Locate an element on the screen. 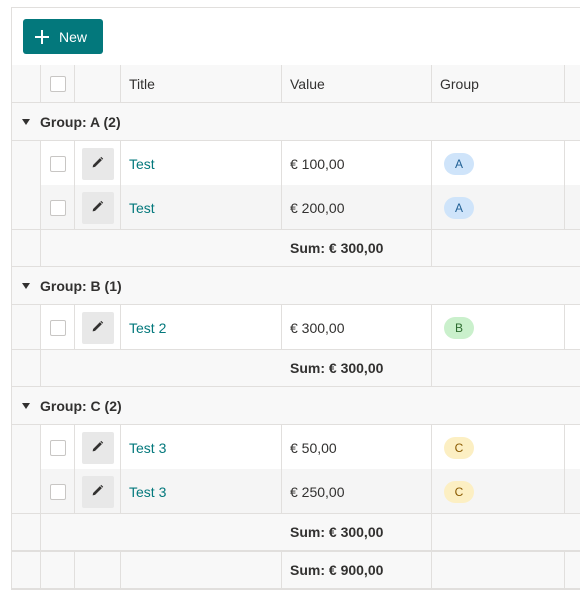  group-header: Group: C (2) is located at coordinates (296, 406).